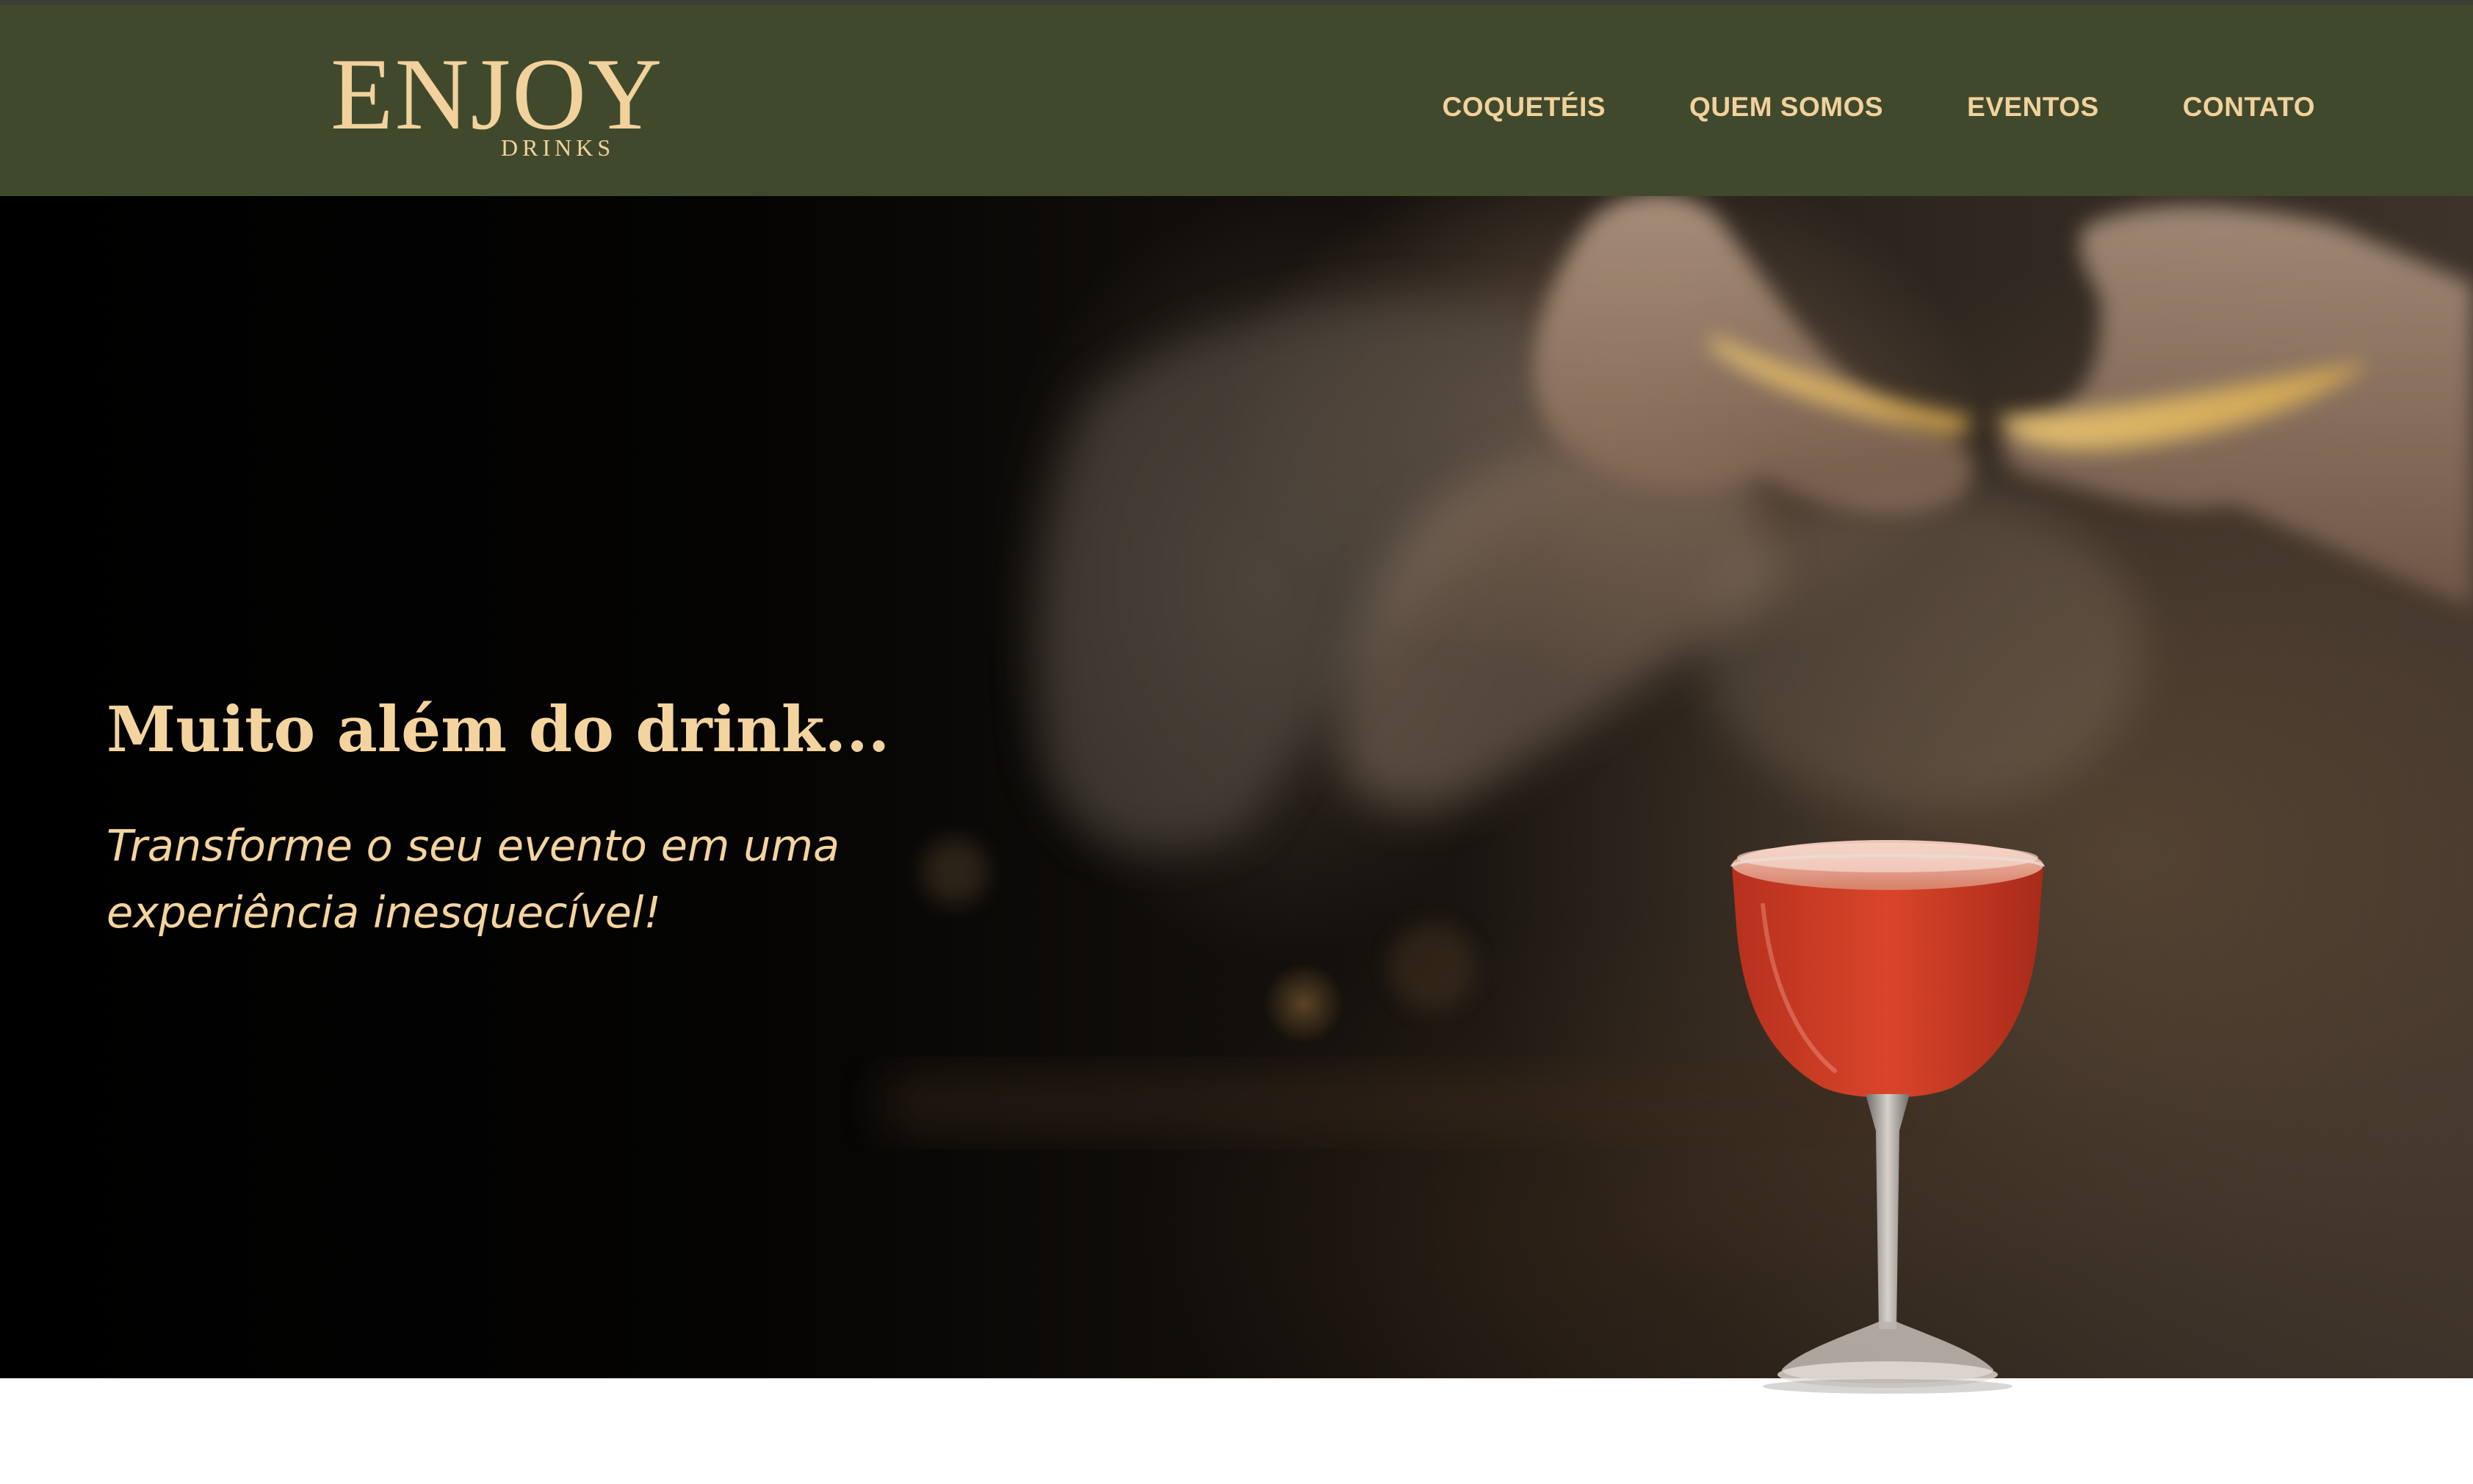  I want to click on nav-item-quem-somos: QUEM SOMOS, so click(1786, 107).